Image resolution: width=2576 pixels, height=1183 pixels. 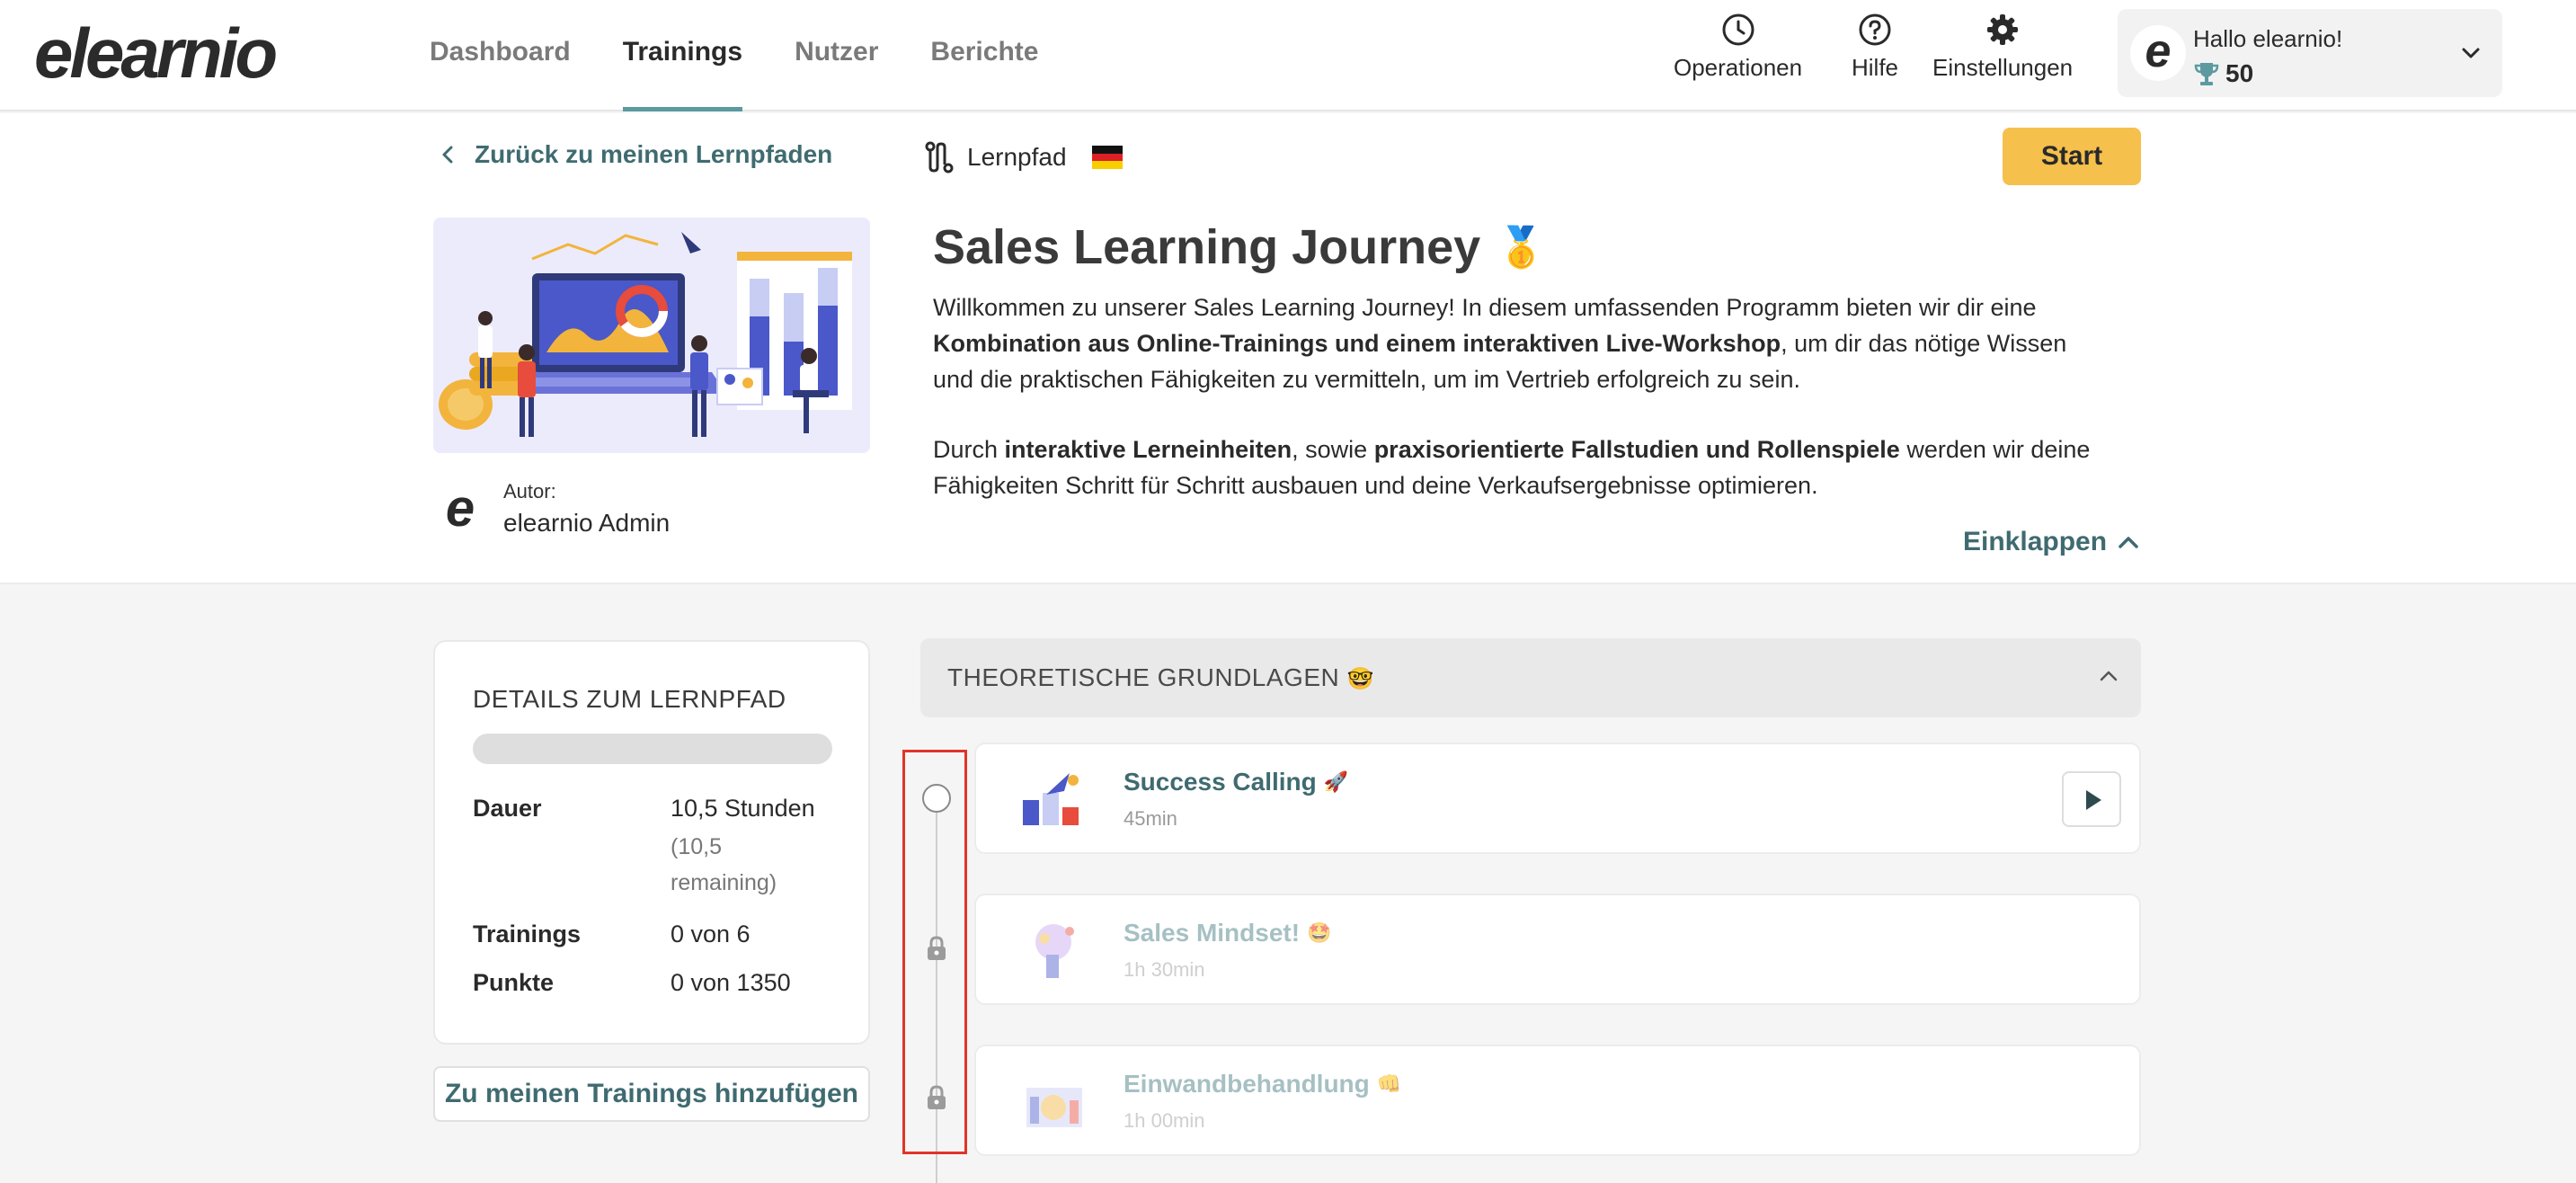 I want to click on clock-icon, so click(x=1738, y=29).